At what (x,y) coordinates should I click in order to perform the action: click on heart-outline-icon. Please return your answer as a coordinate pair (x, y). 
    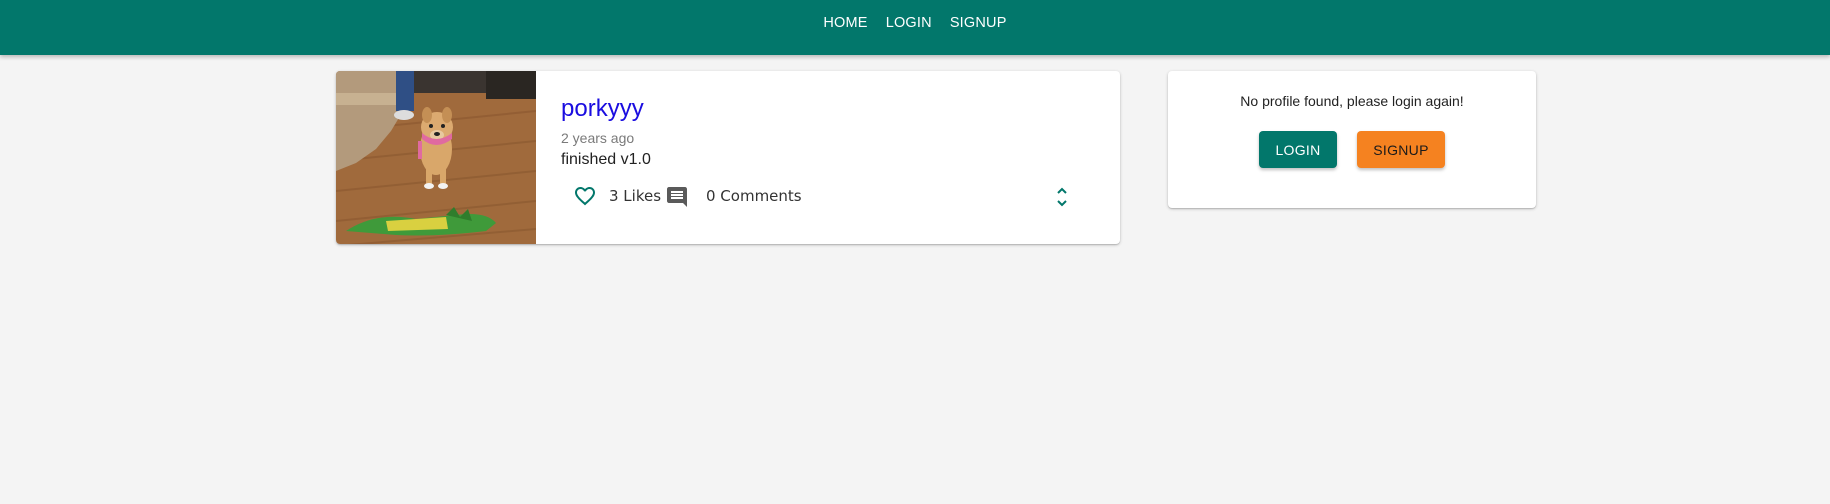
    Looking at the image, I should click on (585, 196).